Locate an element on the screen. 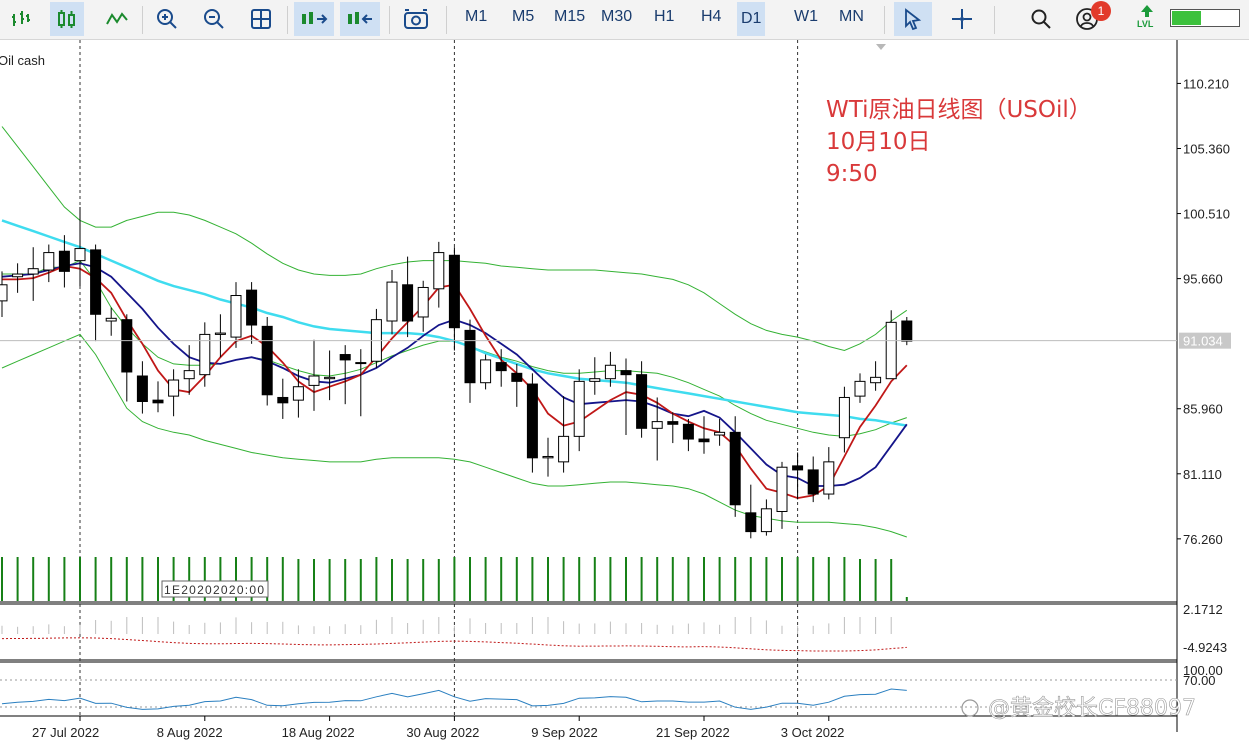  price-tick-label: 100.510 is located at coordinates (1206, 214).